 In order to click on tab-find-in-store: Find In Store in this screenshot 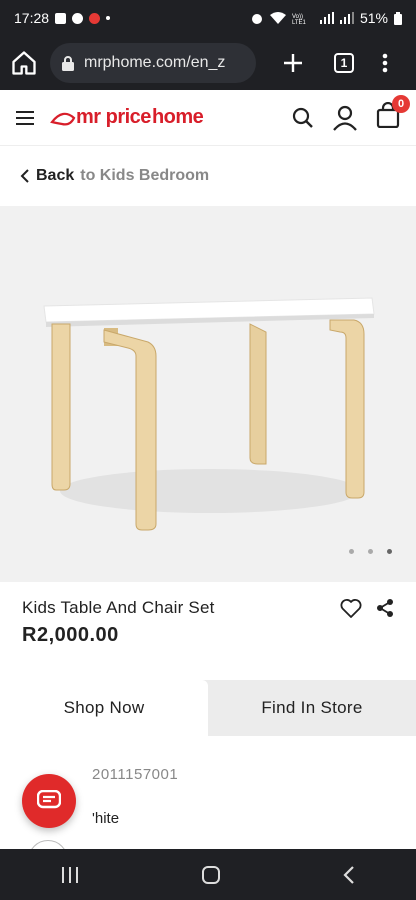, I will do `click(312, 708)`.